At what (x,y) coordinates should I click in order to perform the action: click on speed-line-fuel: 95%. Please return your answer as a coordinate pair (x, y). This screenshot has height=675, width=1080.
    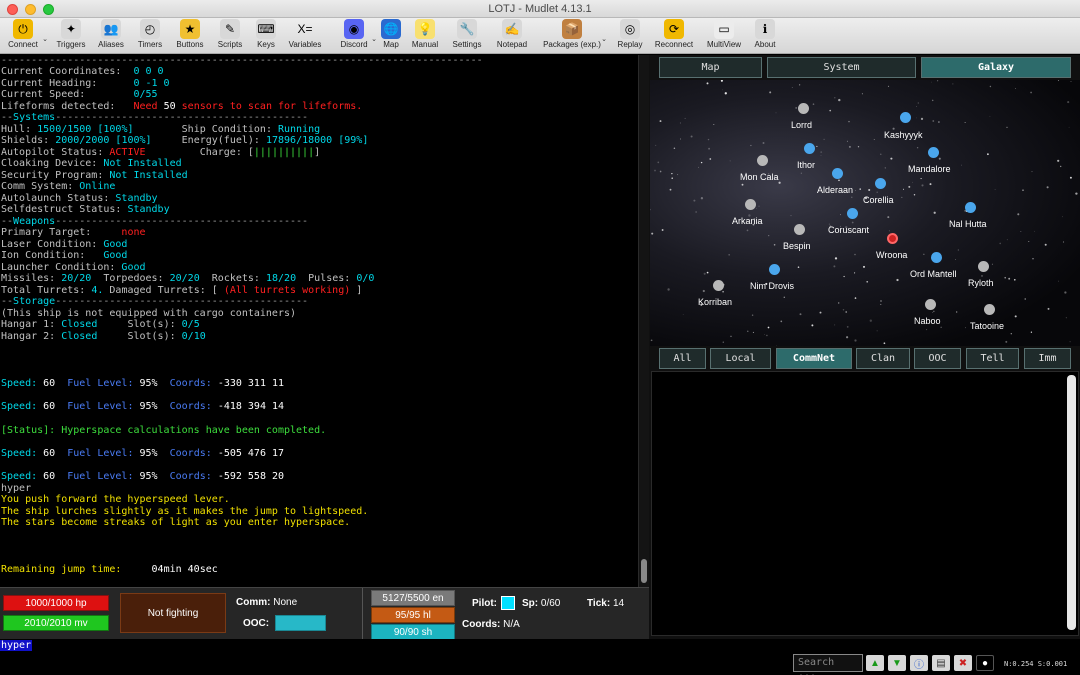
    Looking at the image, I should click on (148, 383).